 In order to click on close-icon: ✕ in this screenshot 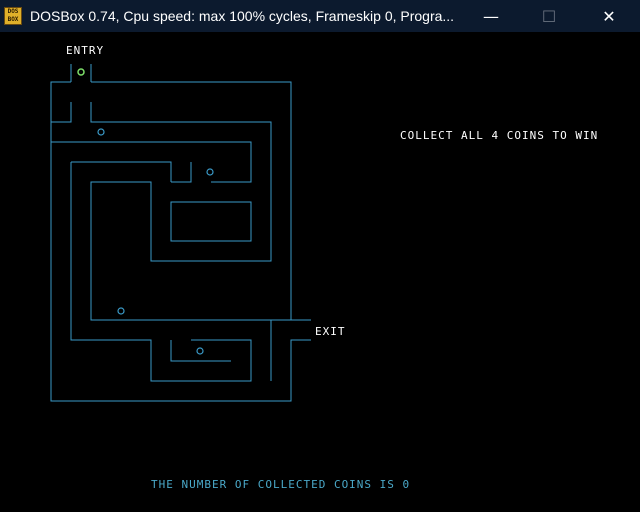, I will do `click(609, 16)`.